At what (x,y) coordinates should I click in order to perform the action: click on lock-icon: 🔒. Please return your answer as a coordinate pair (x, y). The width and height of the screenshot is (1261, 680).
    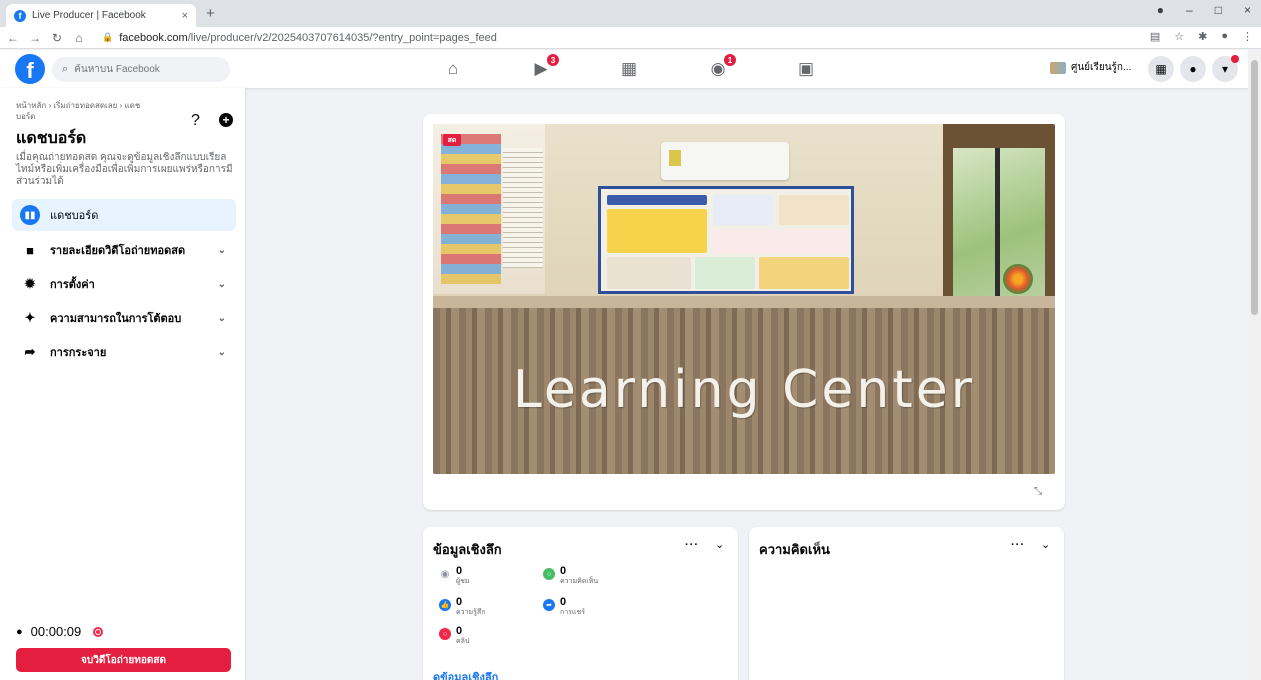
    Looking at the image, I should click on (108, 37).